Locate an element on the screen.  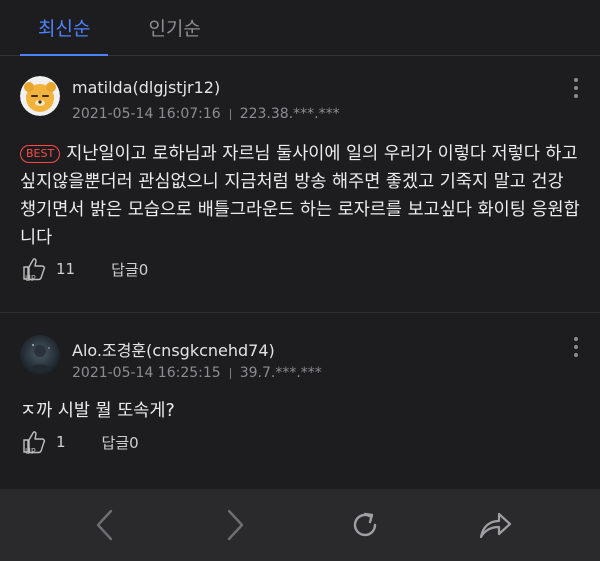
refresh-icon is located at coordinates (365, 525).